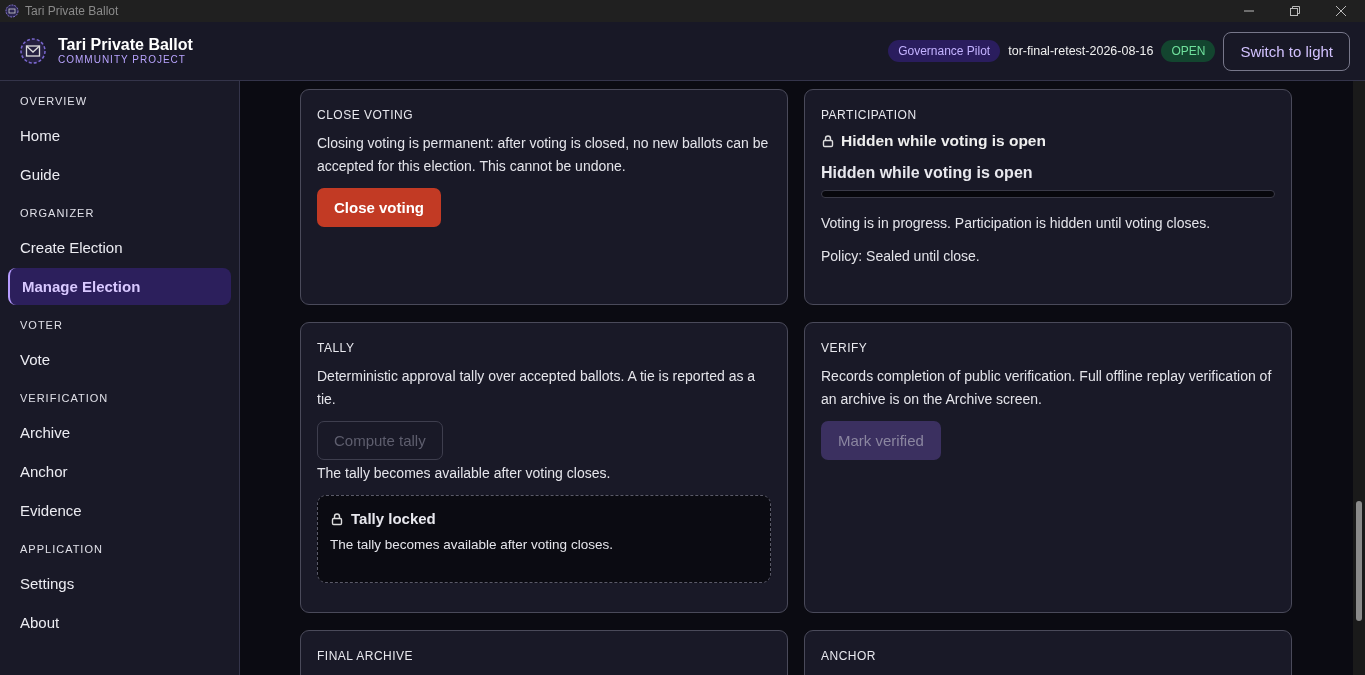  Describe the element at coordinates (122, 60) in the screenshot. I see `app-subtitle: COMMUNITY PROJECT` at that location.